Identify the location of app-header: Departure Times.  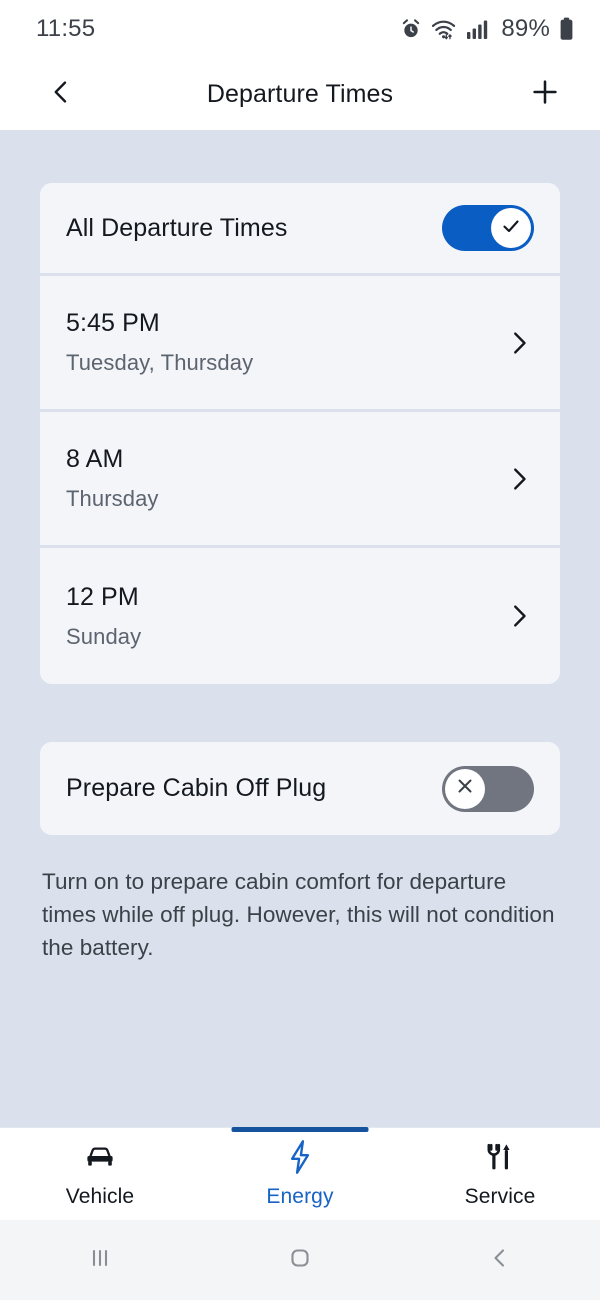
(300, 94).